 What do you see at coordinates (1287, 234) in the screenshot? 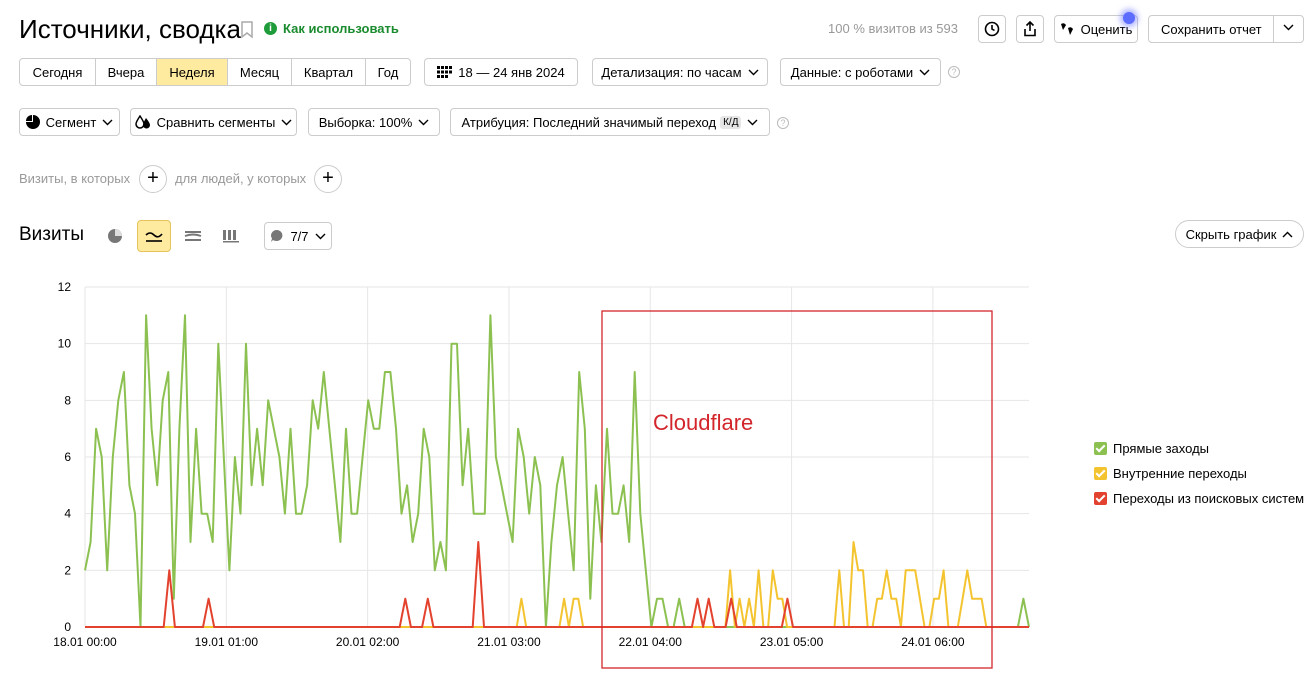
I see `chevron-up-icon` at bounding box center [1287, 234].